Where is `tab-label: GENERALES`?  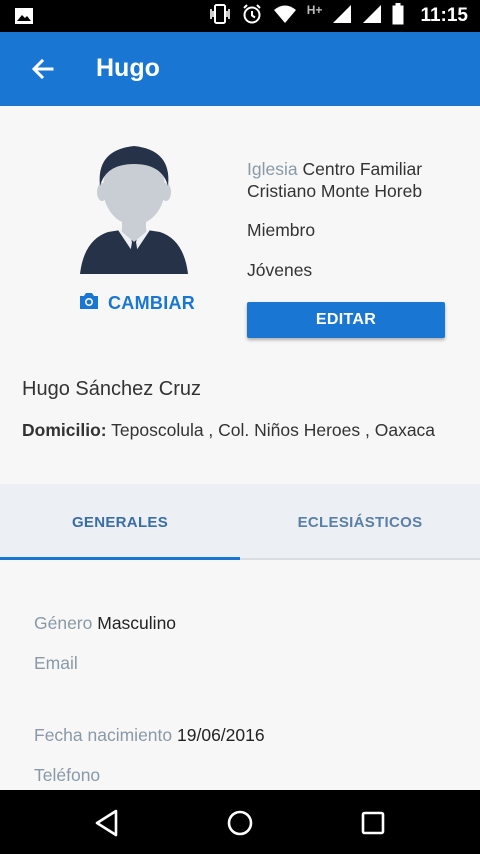
tab-label: GENERALES is located at coordinates (120, 522).